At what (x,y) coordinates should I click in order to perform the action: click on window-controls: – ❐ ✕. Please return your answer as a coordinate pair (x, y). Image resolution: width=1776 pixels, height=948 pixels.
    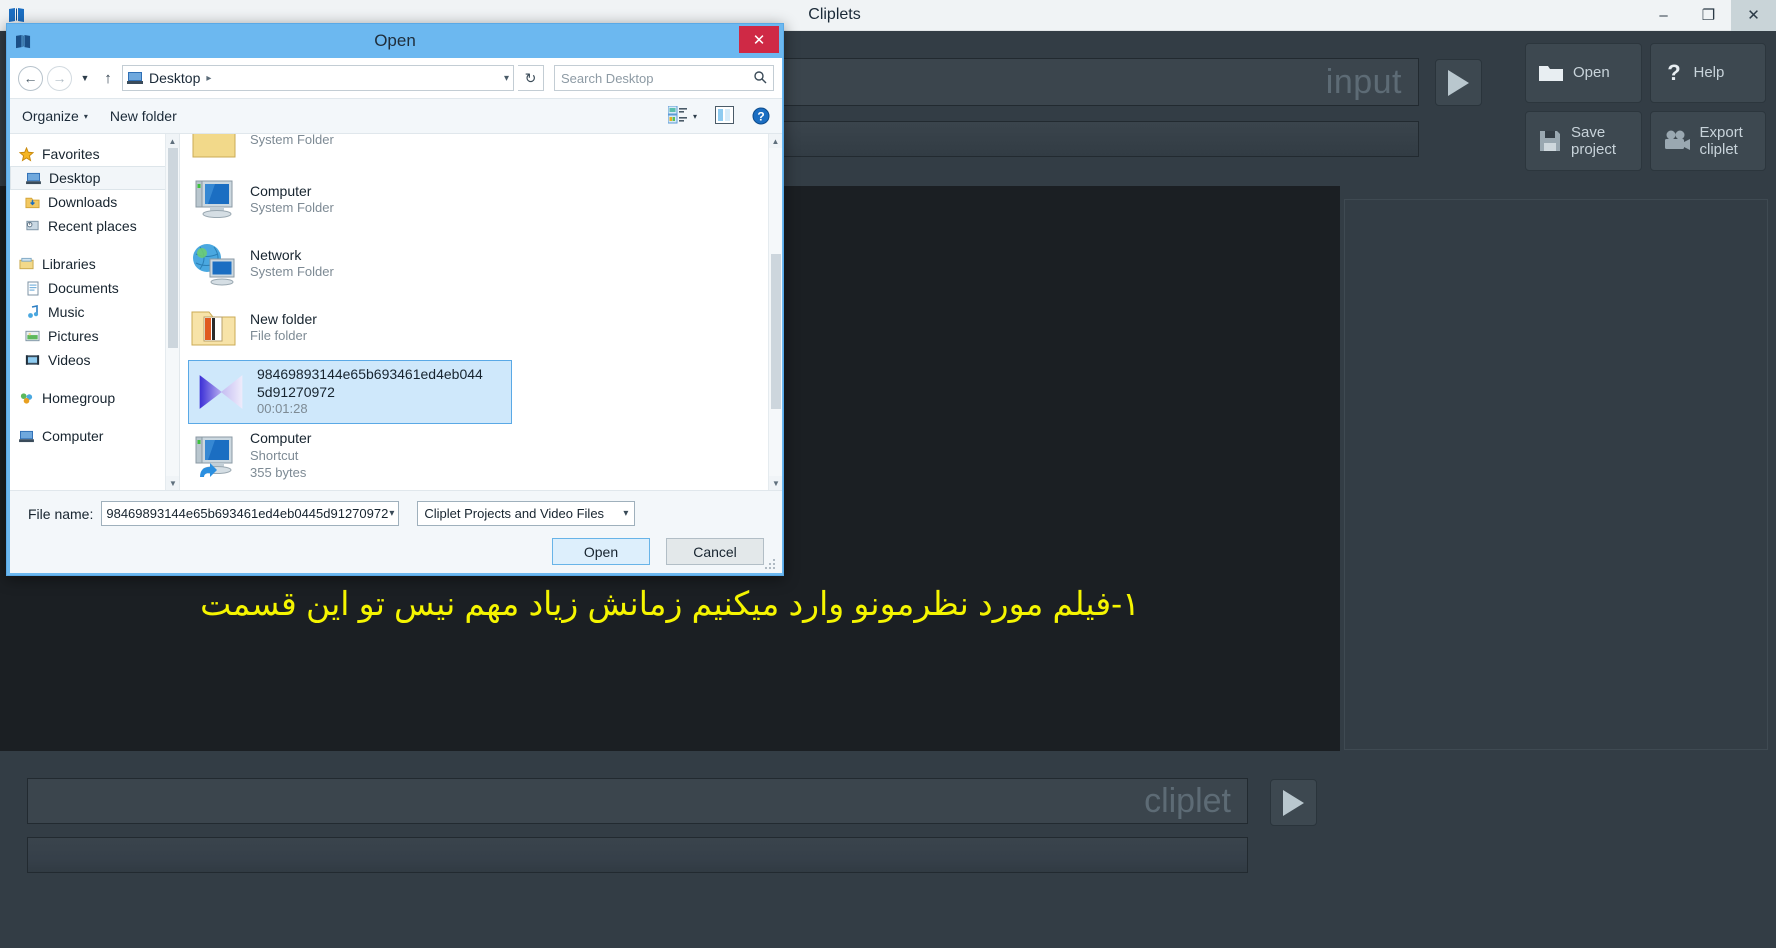
    Looking at the image, I should click on (1708, 15).